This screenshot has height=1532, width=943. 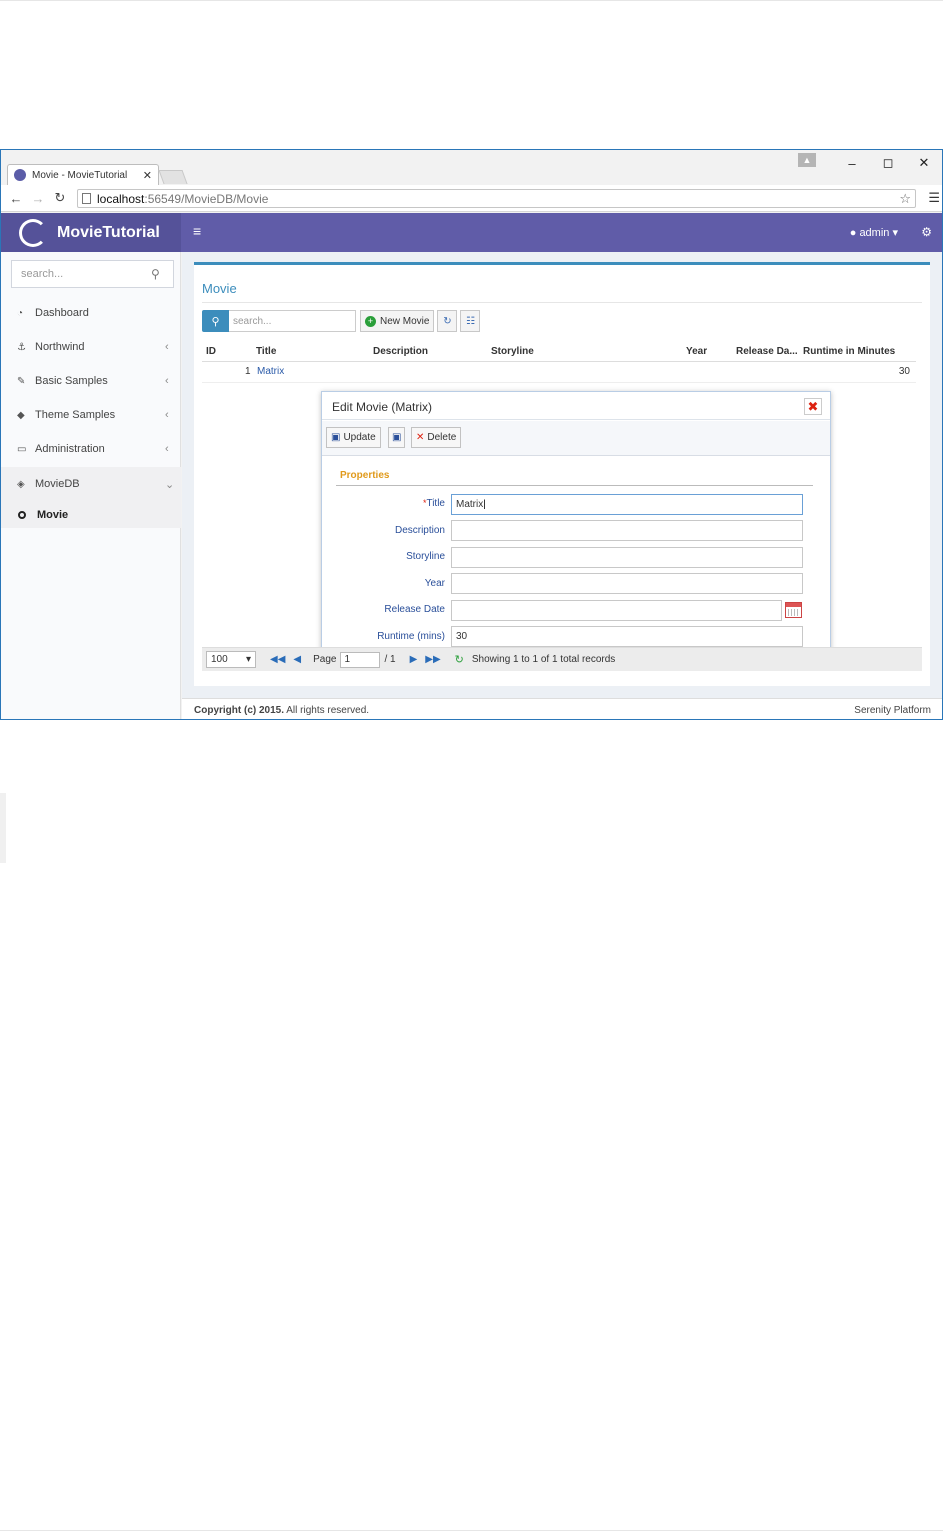 What do you see at coordinates (627, 530) in the screenshot?
I see `description-field` at bounding box center [627, 530].